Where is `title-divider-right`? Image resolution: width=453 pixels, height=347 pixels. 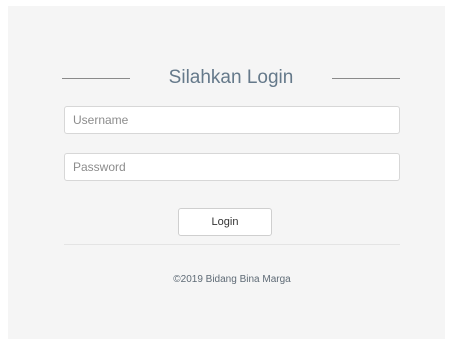 title-divider-right is located at coordinates (366, 78).